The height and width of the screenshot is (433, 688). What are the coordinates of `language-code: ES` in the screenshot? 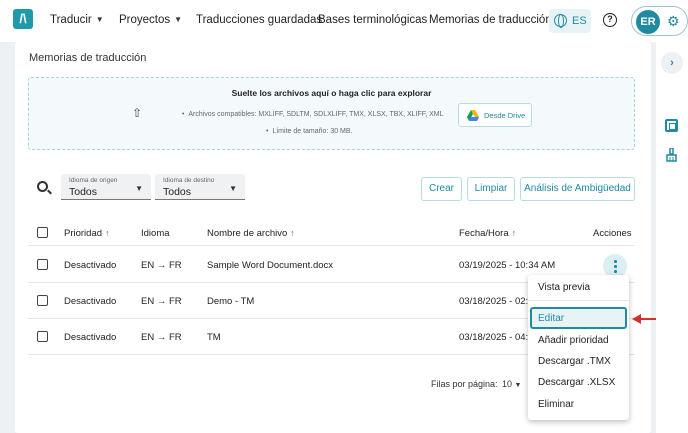 It's located at (579, 21).